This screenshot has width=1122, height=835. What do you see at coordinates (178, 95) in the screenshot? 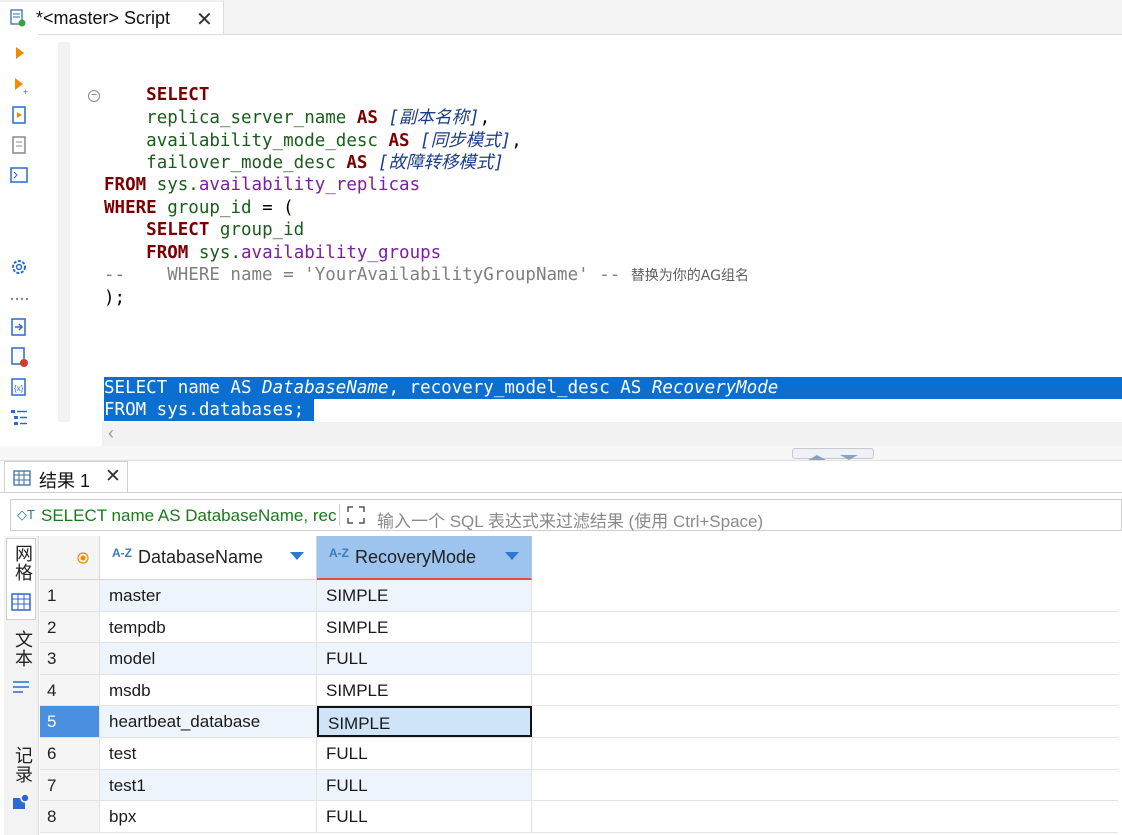
I see `code-line-1: SELECT` at bounding box center [178, 95].